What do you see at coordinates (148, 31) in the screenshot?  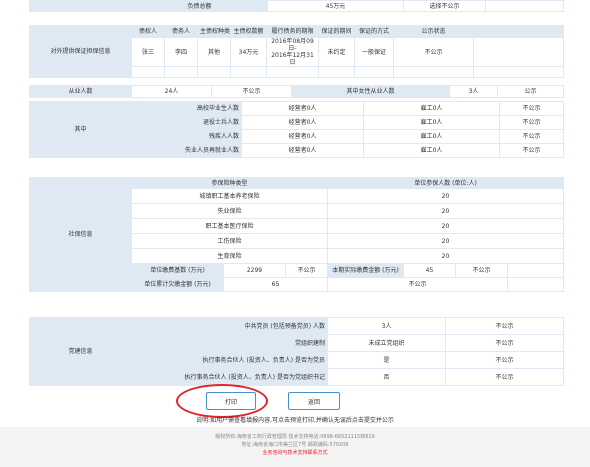 I see `col-header-creditor: 债权人` at bounding box center [148, 31].